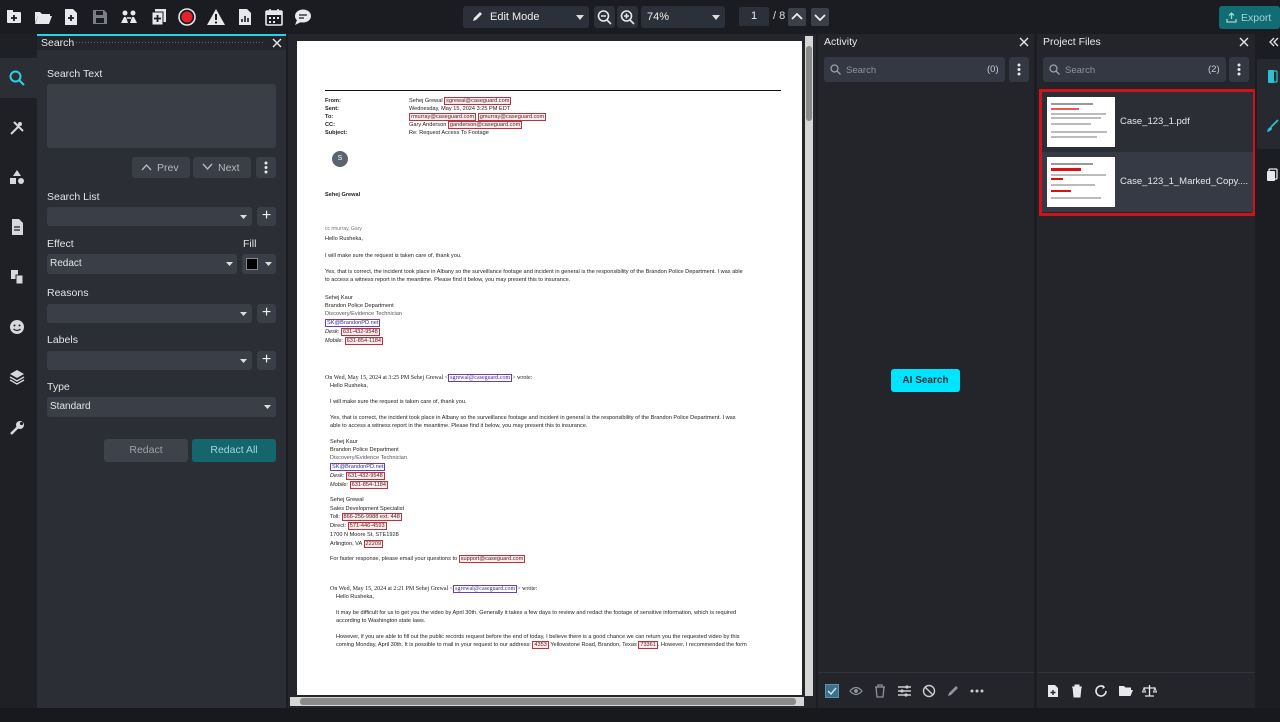 This screenshot has width=1280, height=722. What do you see at coordinates (1268, 371) in the screenshot?
I see `right-rail` at bounding box center [1268, 371].